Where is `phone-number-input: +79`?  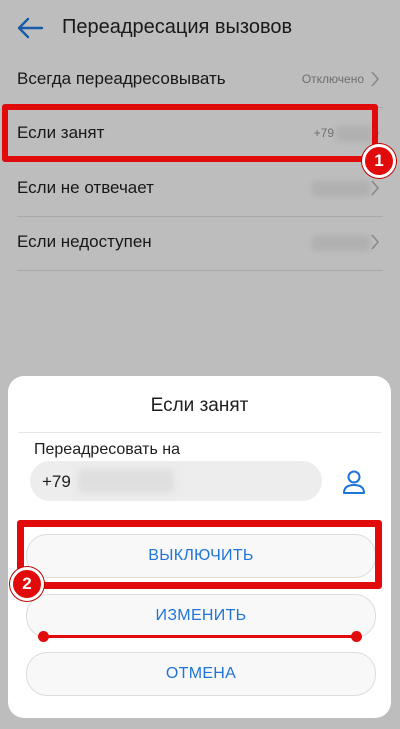
phone-number-input: +79 is located at coordinates (176, 481).